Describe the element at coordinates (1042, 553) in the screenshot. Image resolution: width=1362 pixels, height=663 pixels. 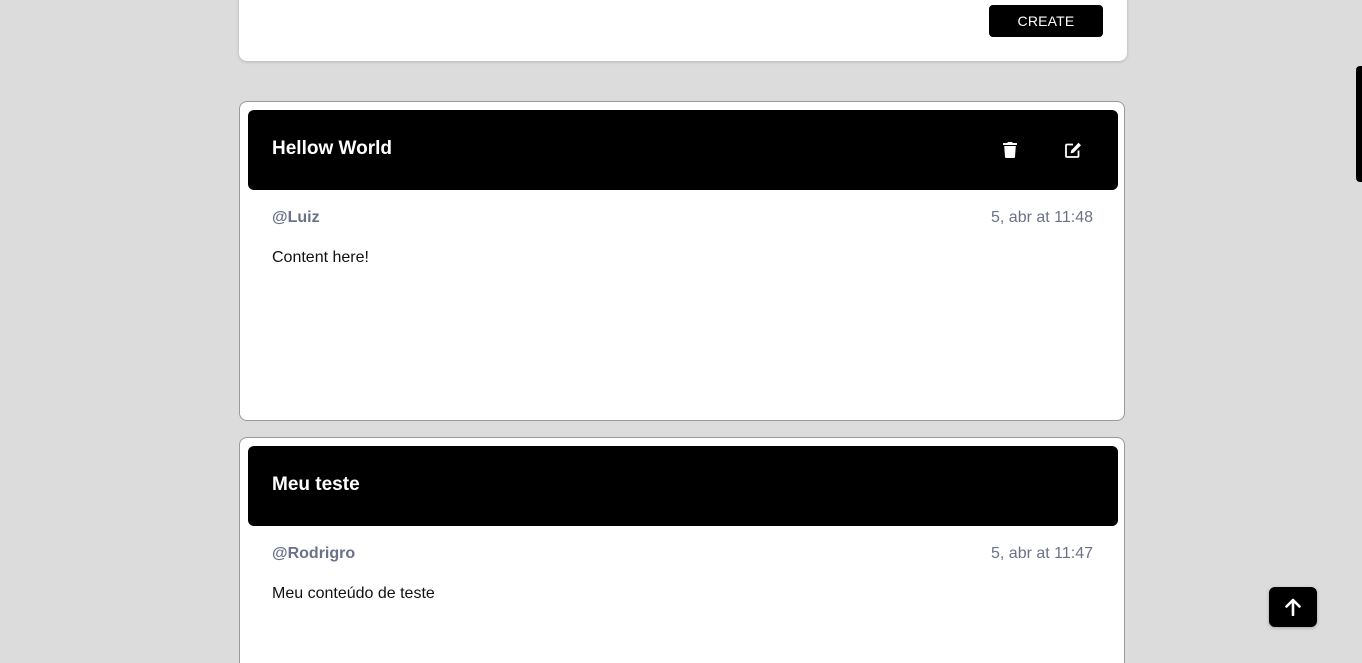
I see `post-date: 5, abr at 11:47` at that location.